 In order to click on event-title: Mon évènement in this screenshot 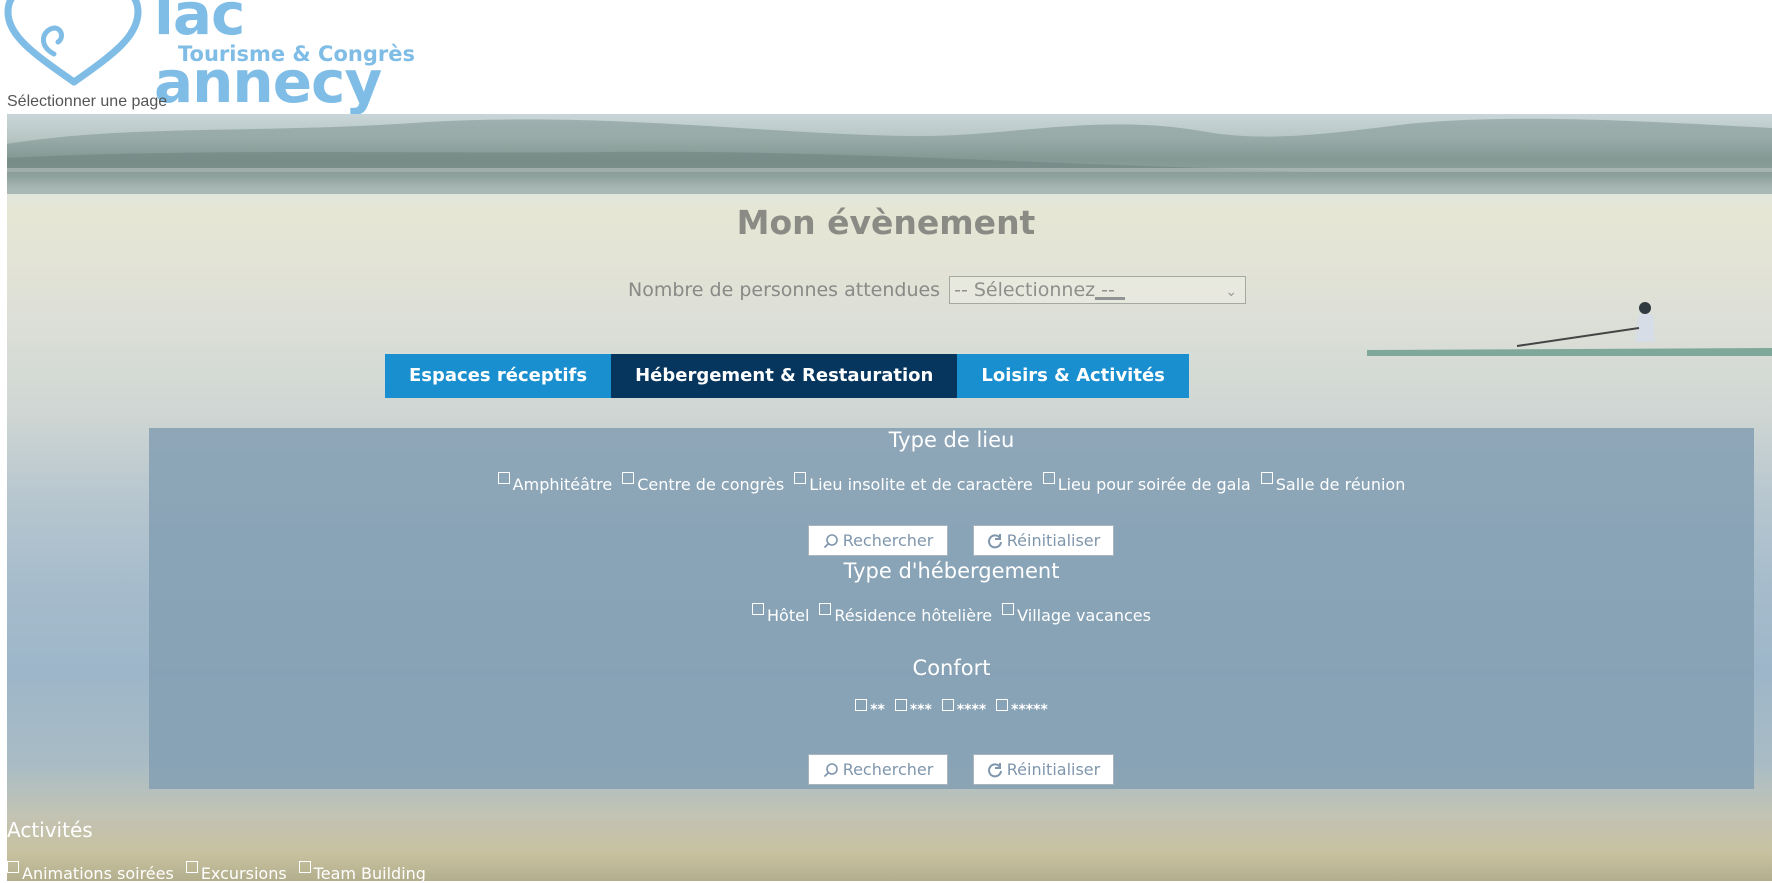, I will do `click(886, 222)`.